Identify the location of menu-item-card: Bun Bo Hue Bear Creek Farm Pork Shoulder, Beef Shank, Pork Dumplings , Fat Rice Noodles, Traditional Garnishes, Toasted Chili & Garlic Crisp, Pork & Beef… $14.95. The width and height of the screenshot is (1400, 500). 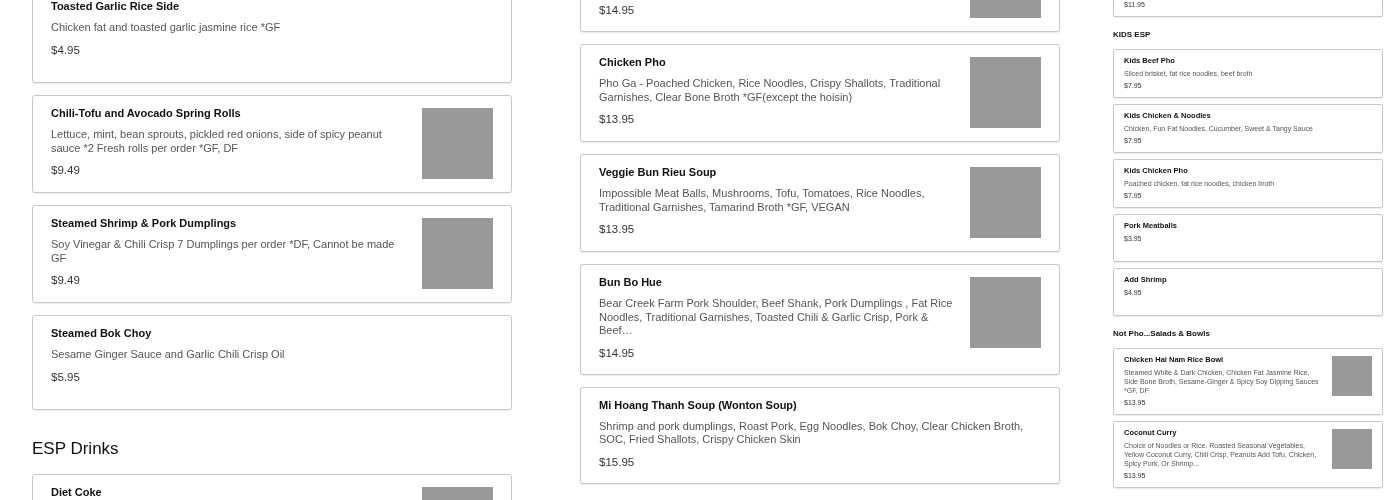
(820, 319).